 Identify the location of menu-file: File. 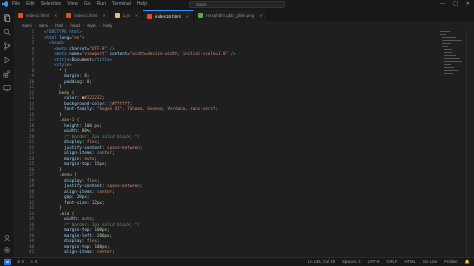
(16, 4).